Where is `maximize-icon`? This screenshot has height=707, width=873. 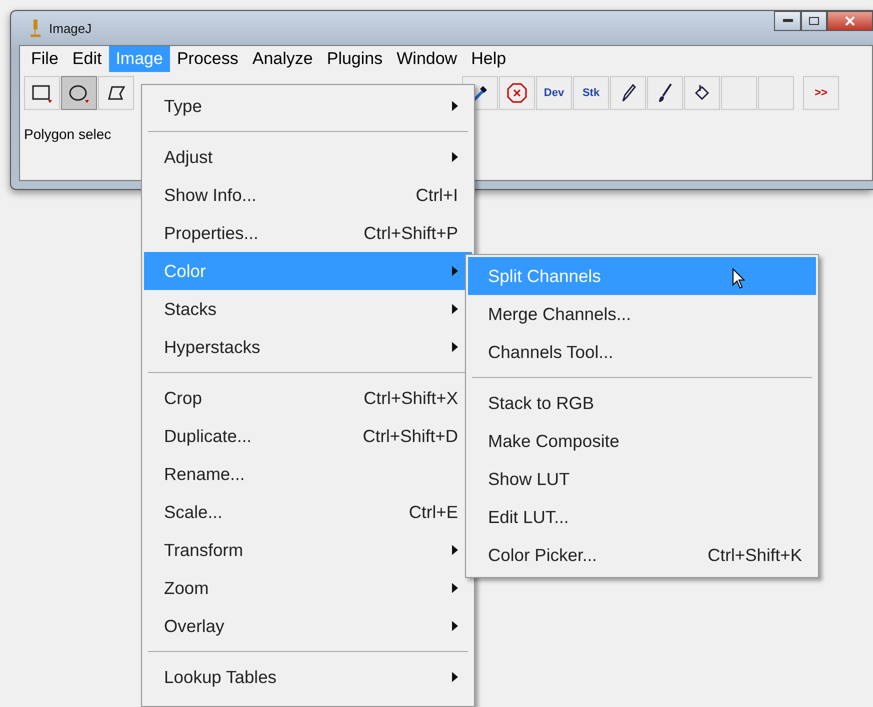
maximize-icon is located at coordinates (814, 21).